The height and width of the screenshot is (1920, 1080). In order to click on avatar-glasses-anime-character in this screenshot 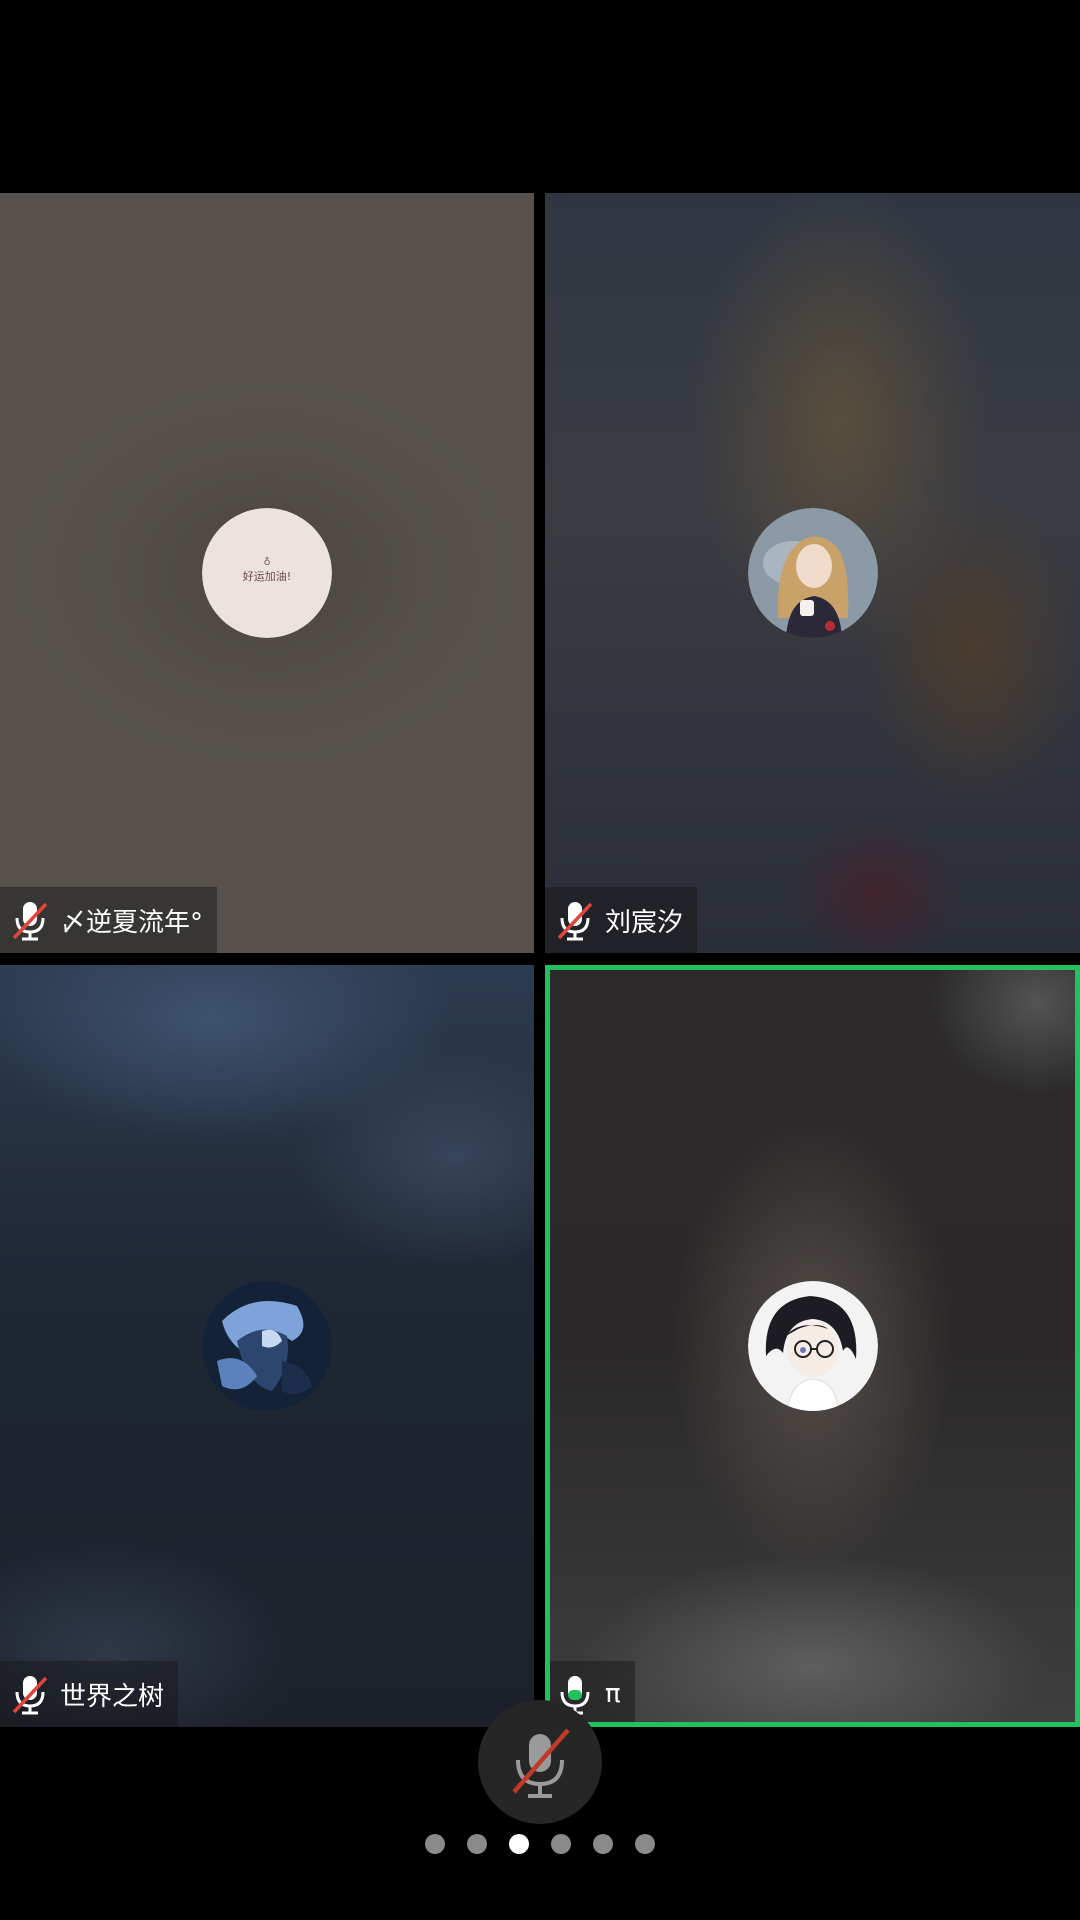, I will do `click(812, 1346)`.